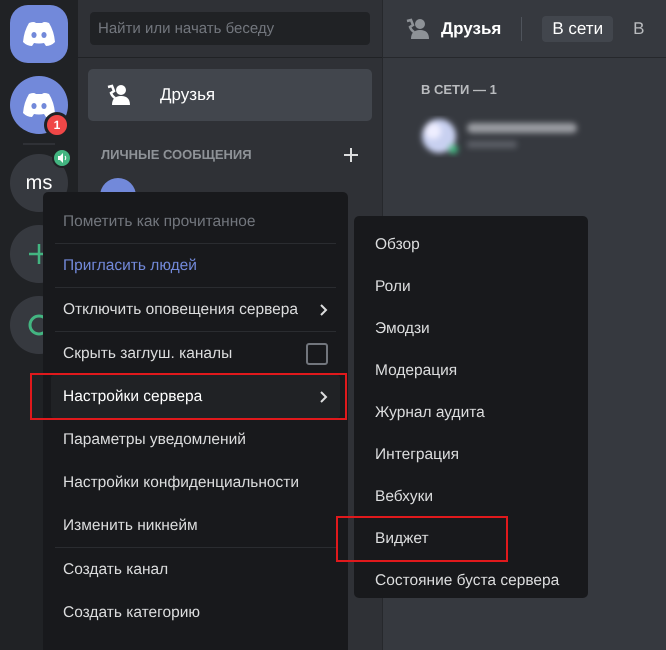 This screenshot has height=650, width=666. What do you see at coordinates (230, 95) in the screenshot?
I see `friends-nav-item: Друзья` at bounding box center [230, 95].